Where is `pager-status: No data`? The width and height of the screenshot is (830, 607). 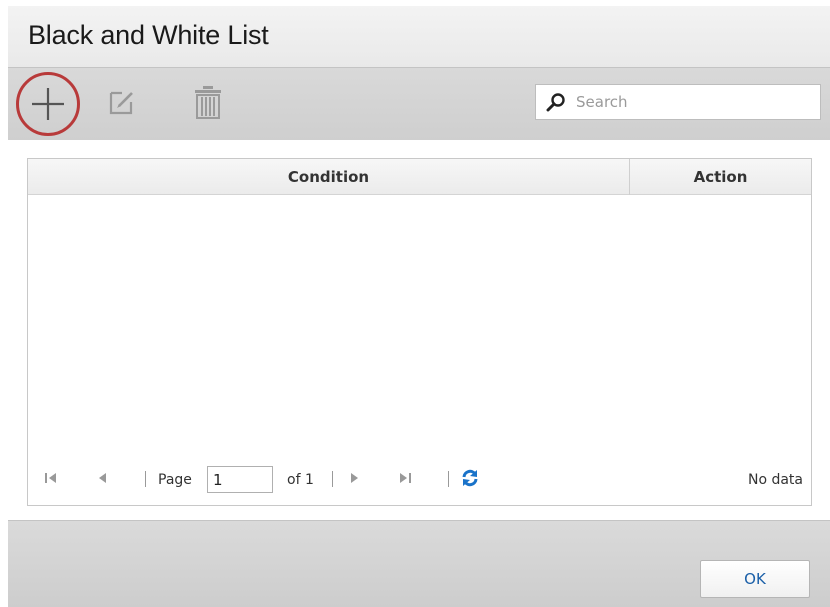
pager-status: No data is located at coordinates (775, 480).